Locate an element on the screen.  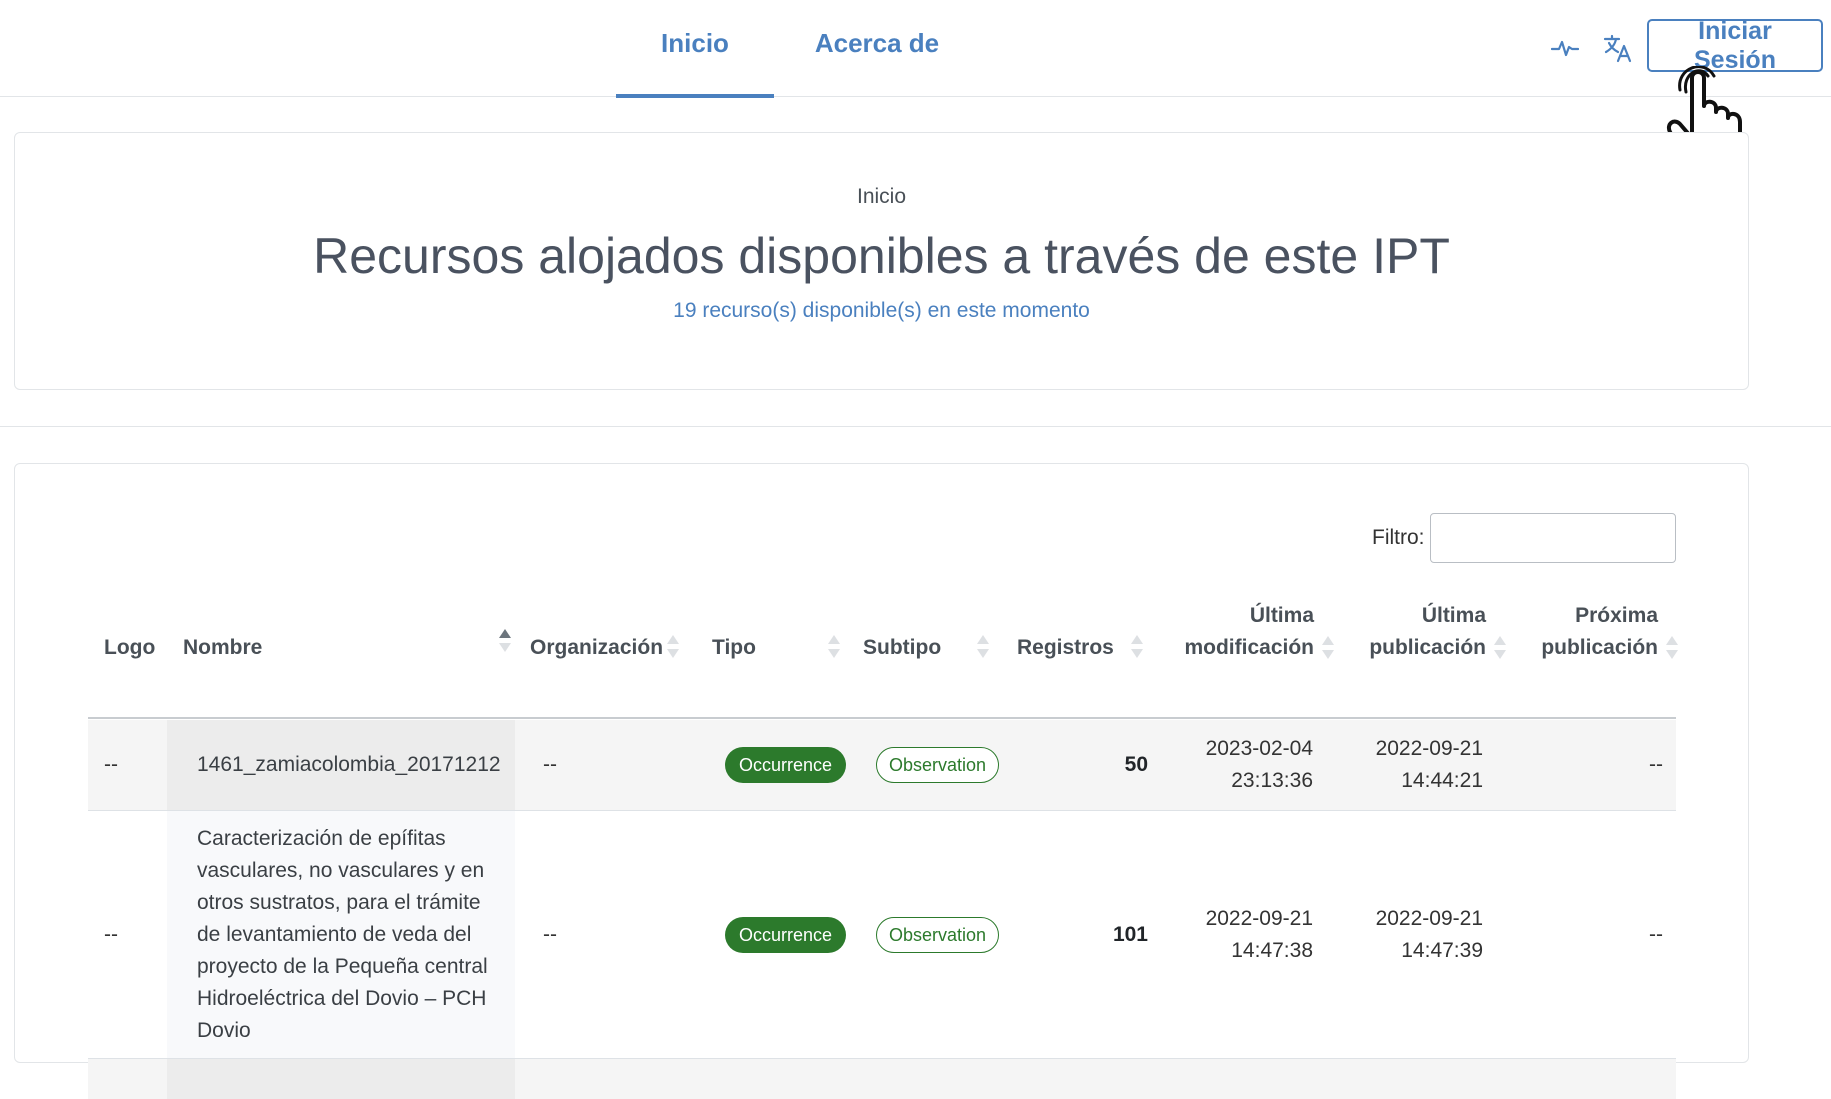
nav-tab-home: Inicio is located at coordinates (695, 49).